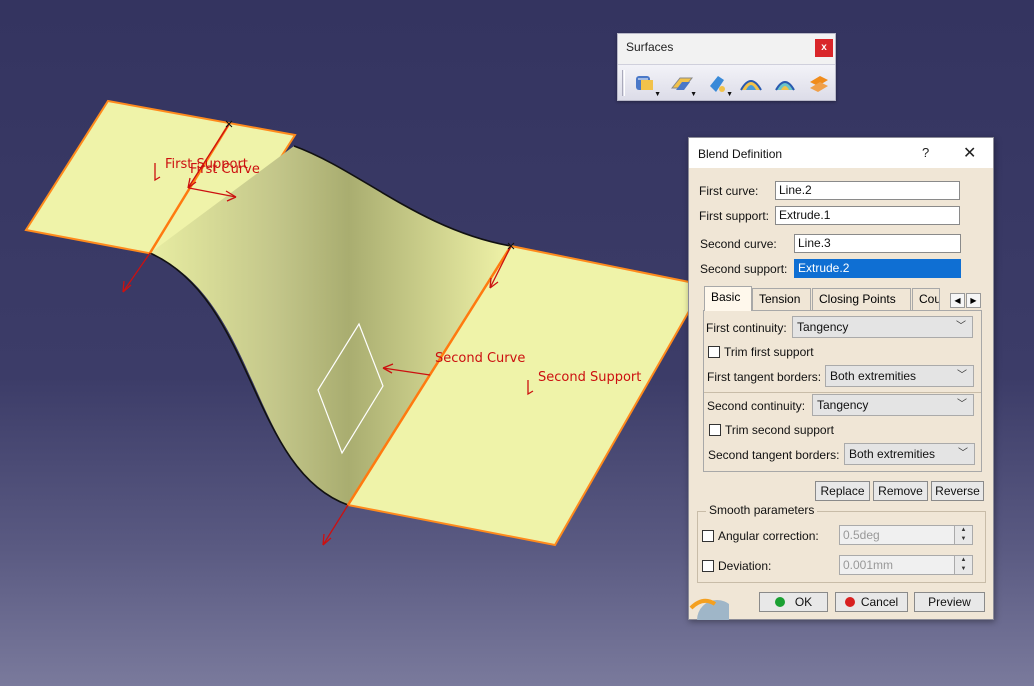  What do you see at coordinates (774, 455) in the screenshot?
I see `second-tangent-borders-label: Second tangent borders:` at bounding box center [774, 455].